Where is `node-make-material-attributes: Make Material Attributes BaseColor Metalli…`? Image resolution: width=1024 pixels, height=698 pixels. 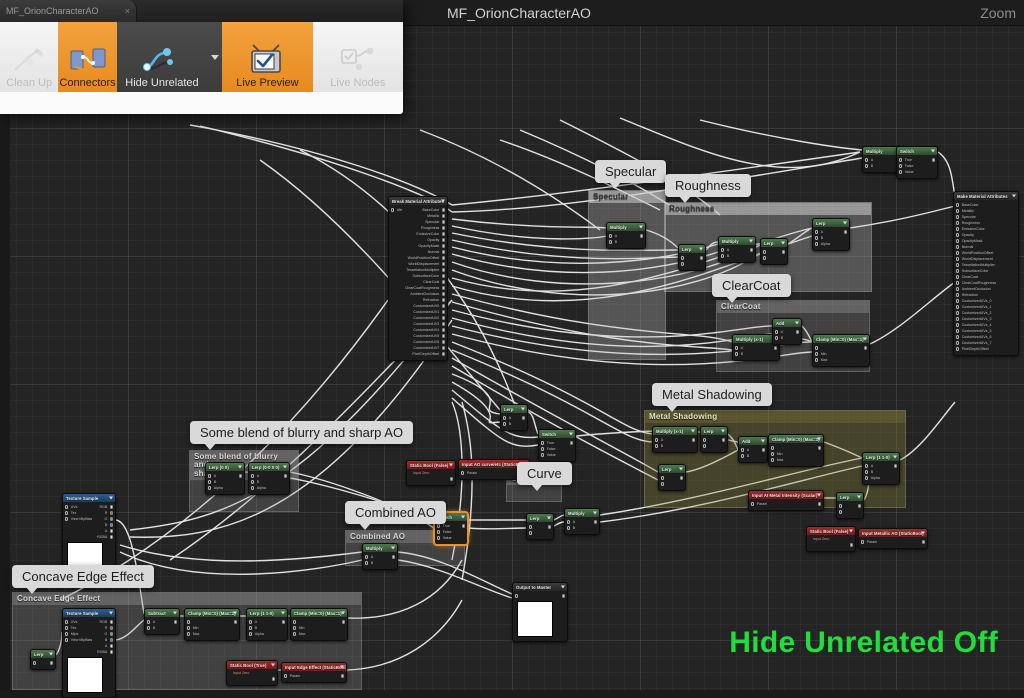 node-make-material-attributes: Make Material Attributes BaseColor Metalli… is located at coordinates (986, 273).